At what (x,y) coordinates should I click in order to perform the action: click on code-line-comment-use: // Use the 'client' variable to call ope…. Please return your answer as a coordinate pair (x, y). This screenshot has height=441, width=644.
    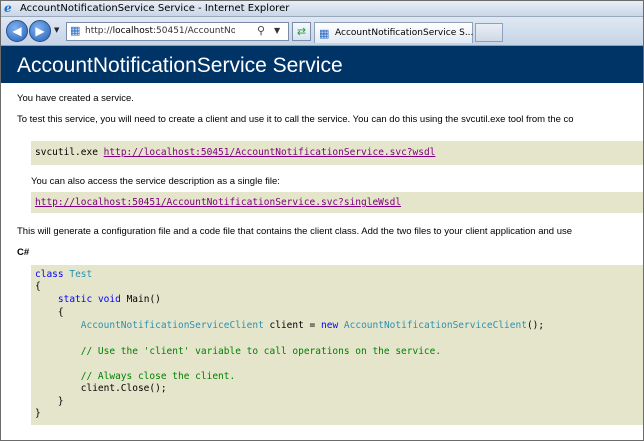
    Looking at the image, I should click on (238, 352).